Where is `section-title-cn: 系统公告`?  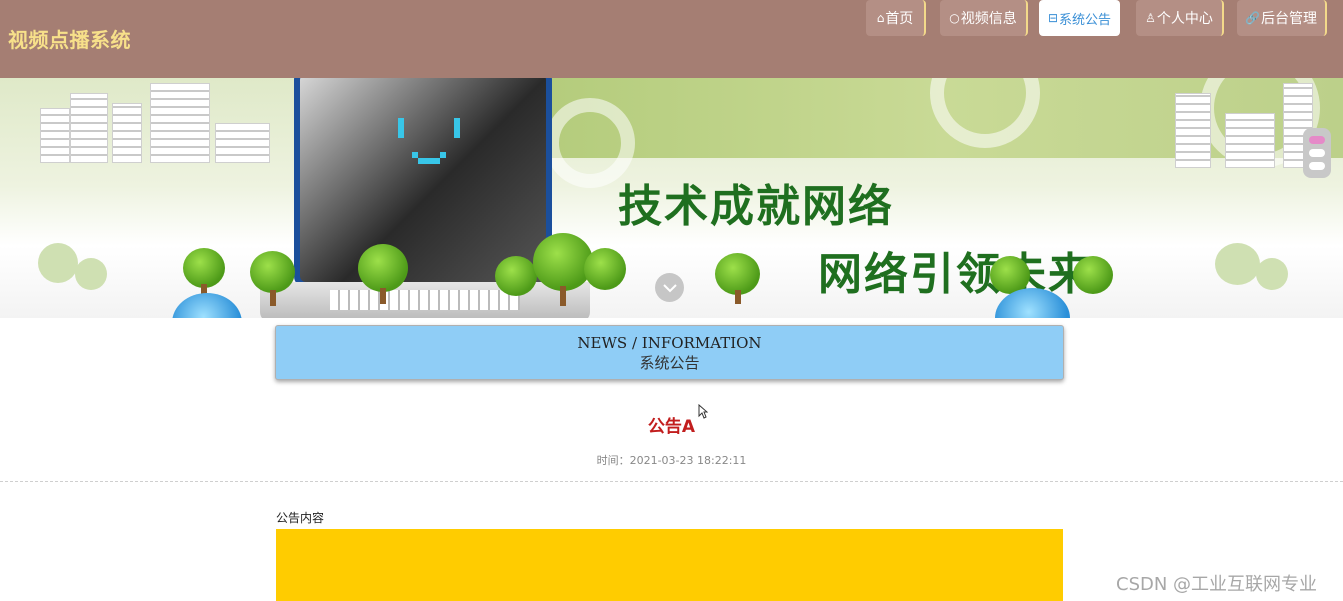 section-title-cn: 系统公告 is located at coordinates (669, 363).